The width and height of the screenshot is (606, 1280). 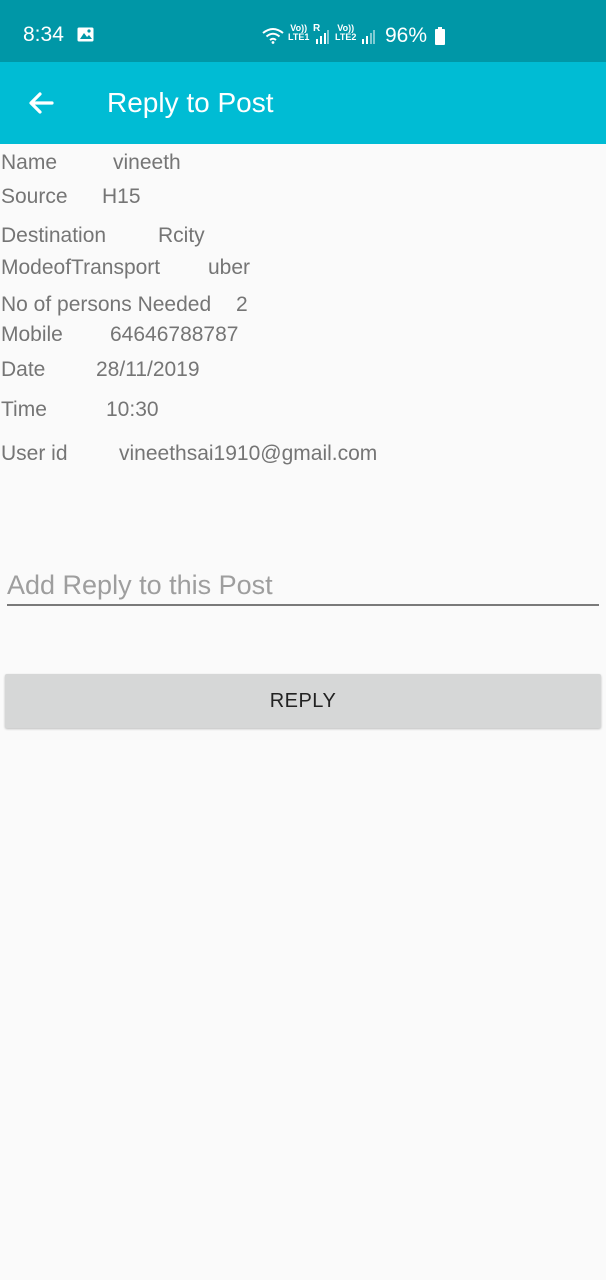 I want to click on app-bar: Reply to Post, so click(x=303, y=103).